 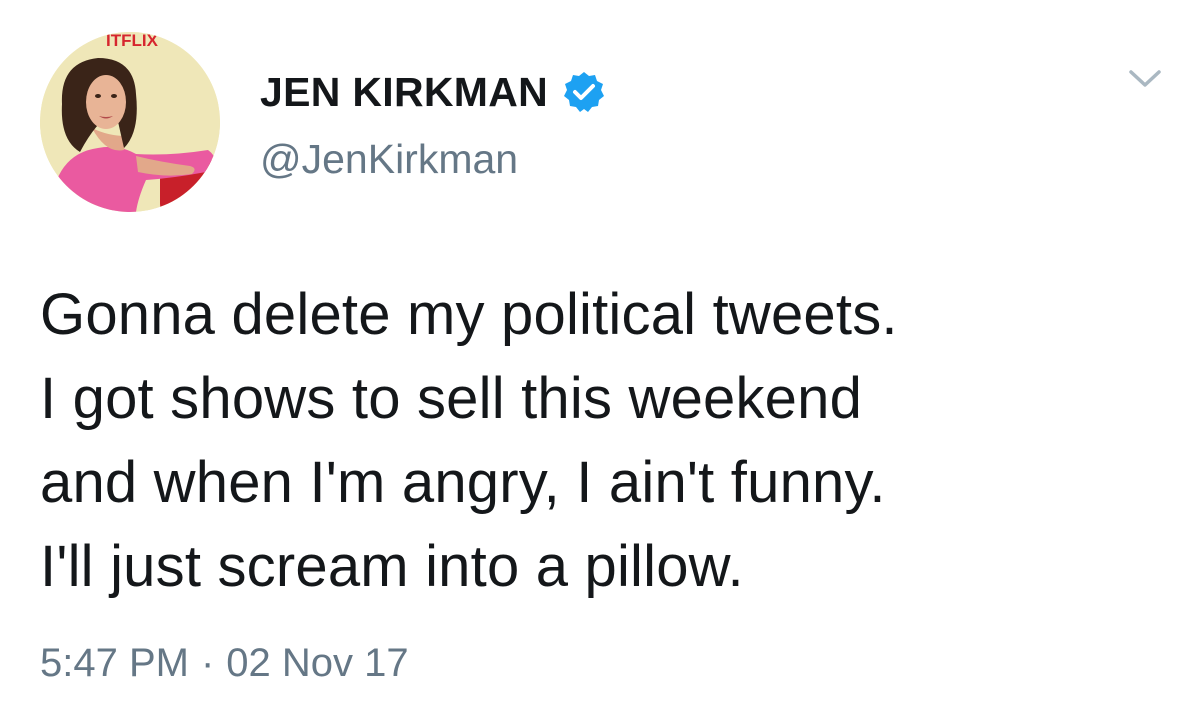 I want to click on avatar: ITFLIX, so click(x=130, y=122).